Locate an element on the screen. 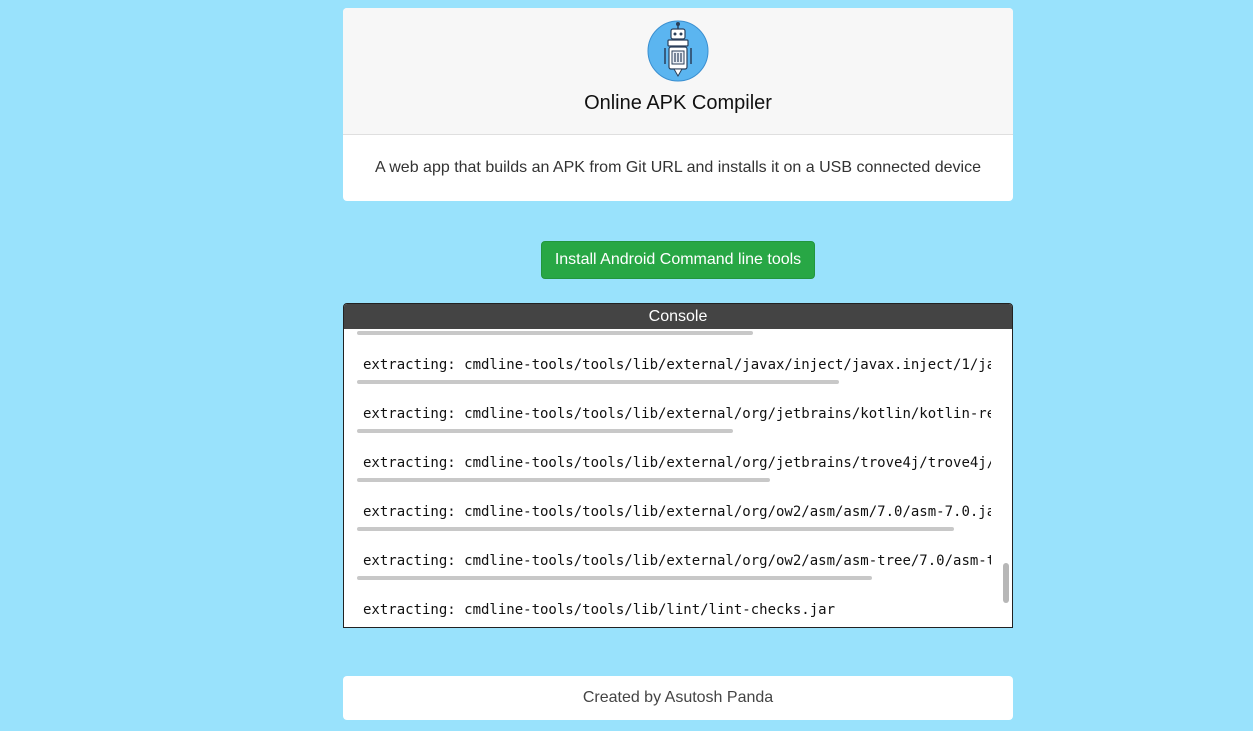 The height and width of the screenshot is (731, 1253). page-title: Online APK Compiler is located at coordinates (678, 103).